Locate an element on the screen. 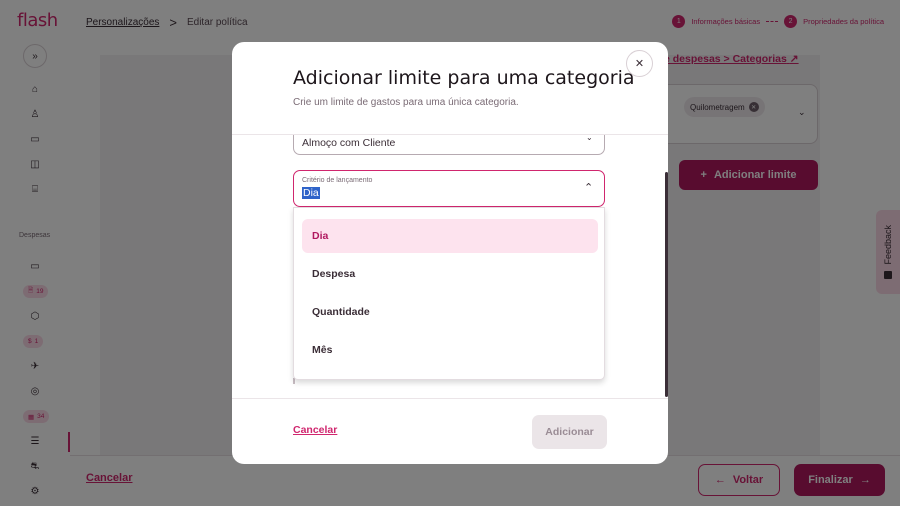 Image resolution: width=900 pixels, height=506 pixels. option-quantidade: Quantidade is located at coordinates (450, 312).